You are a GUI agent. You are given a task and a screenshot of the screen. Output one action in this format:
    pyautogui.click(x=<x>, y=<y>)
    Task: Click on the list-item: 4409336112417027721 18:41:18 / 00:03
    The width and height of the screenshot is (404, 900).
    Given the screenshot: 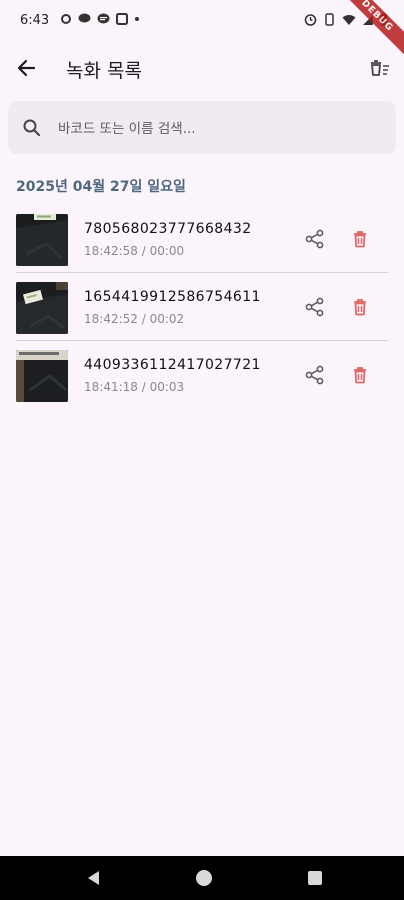 What is the action you would take?
    pyautogui.click(x=202, y=375)
    